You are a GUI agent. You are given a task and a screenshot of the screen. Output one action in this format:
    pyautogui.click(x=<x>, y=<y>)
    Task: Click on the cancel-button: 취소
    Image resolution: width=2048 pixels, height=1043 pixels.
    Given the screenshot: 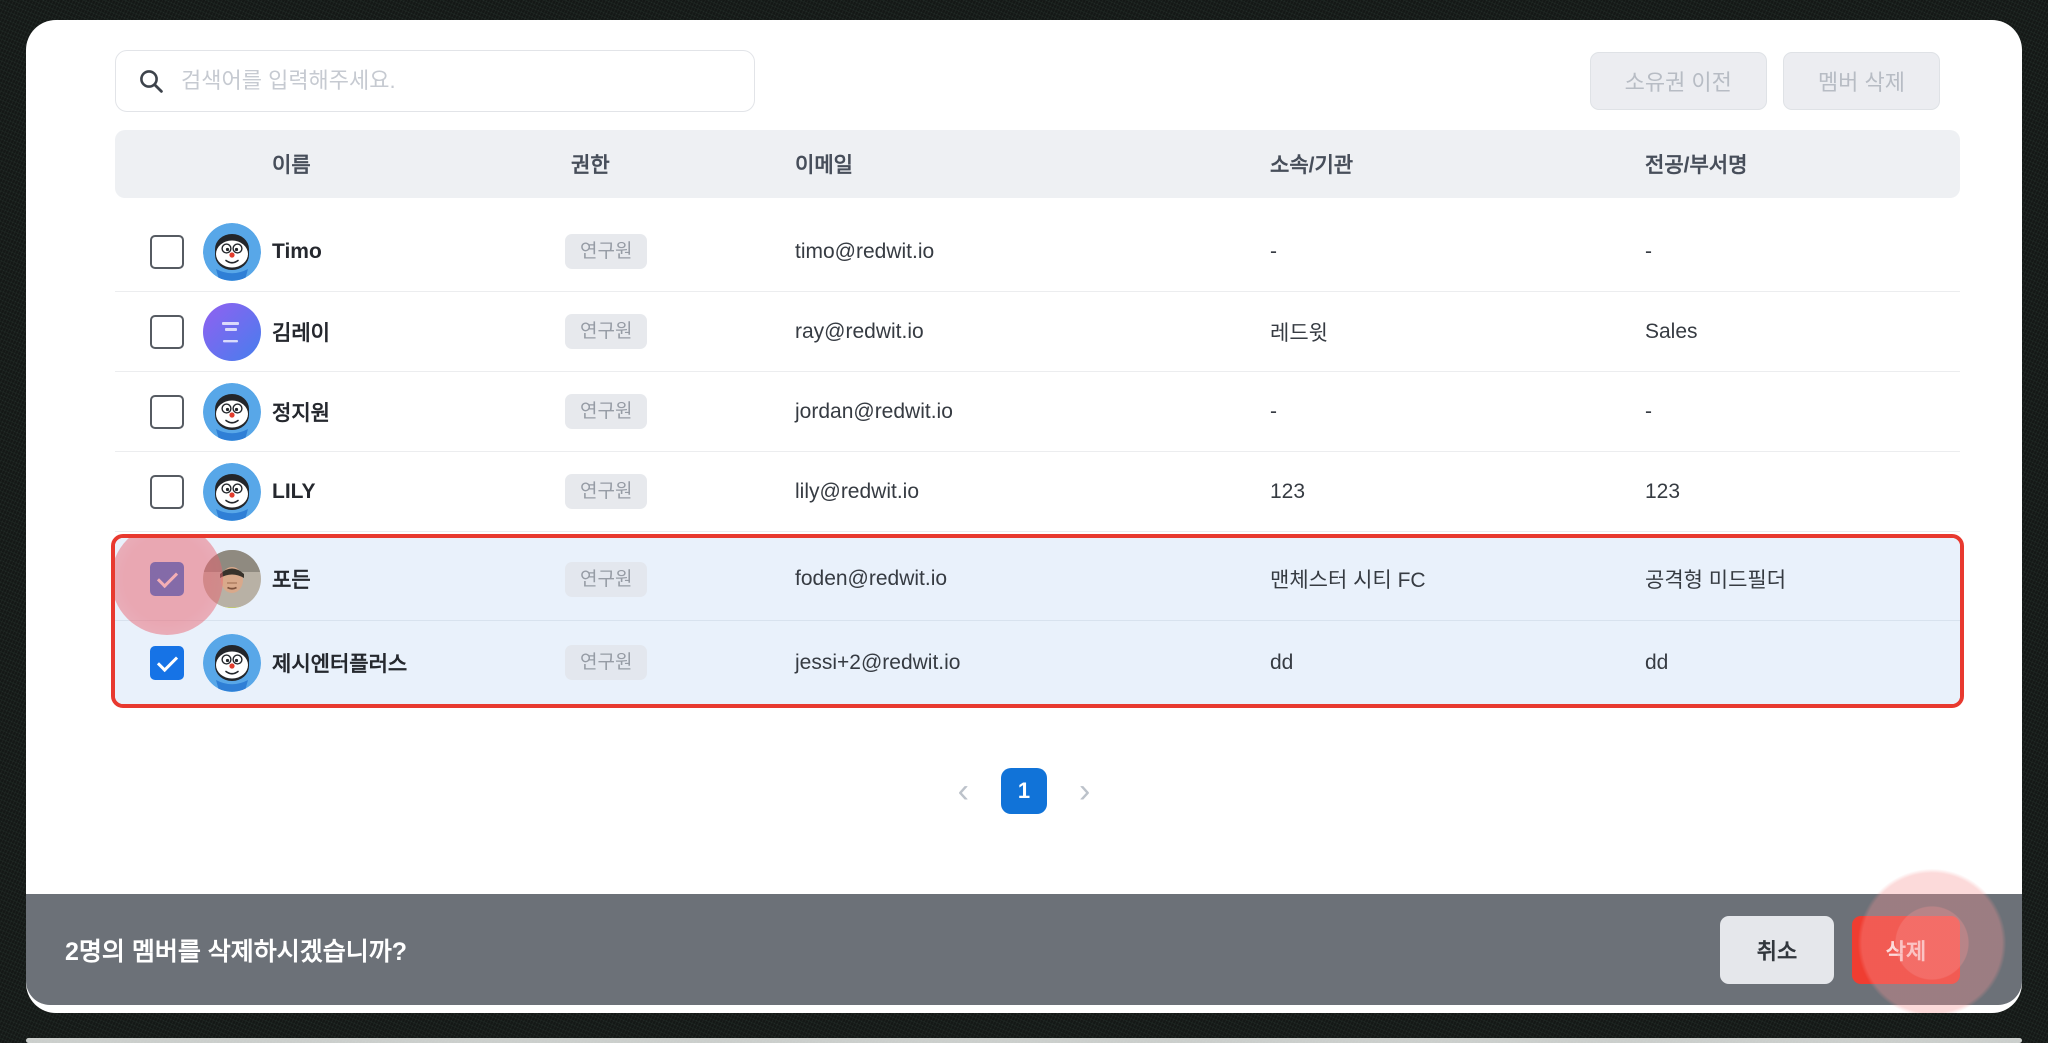 What is the action you would take?
    pyautogui.click(x=1777, y=949)
    